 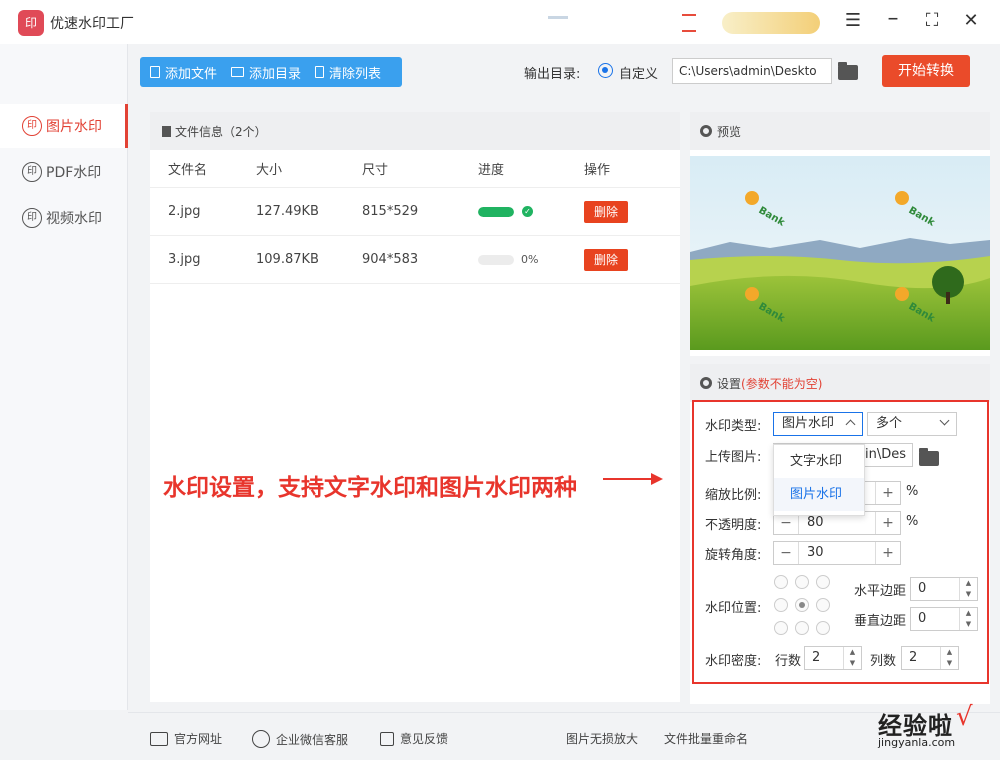 I want to click on file-progress: 0%, so click(x=531, y=259).